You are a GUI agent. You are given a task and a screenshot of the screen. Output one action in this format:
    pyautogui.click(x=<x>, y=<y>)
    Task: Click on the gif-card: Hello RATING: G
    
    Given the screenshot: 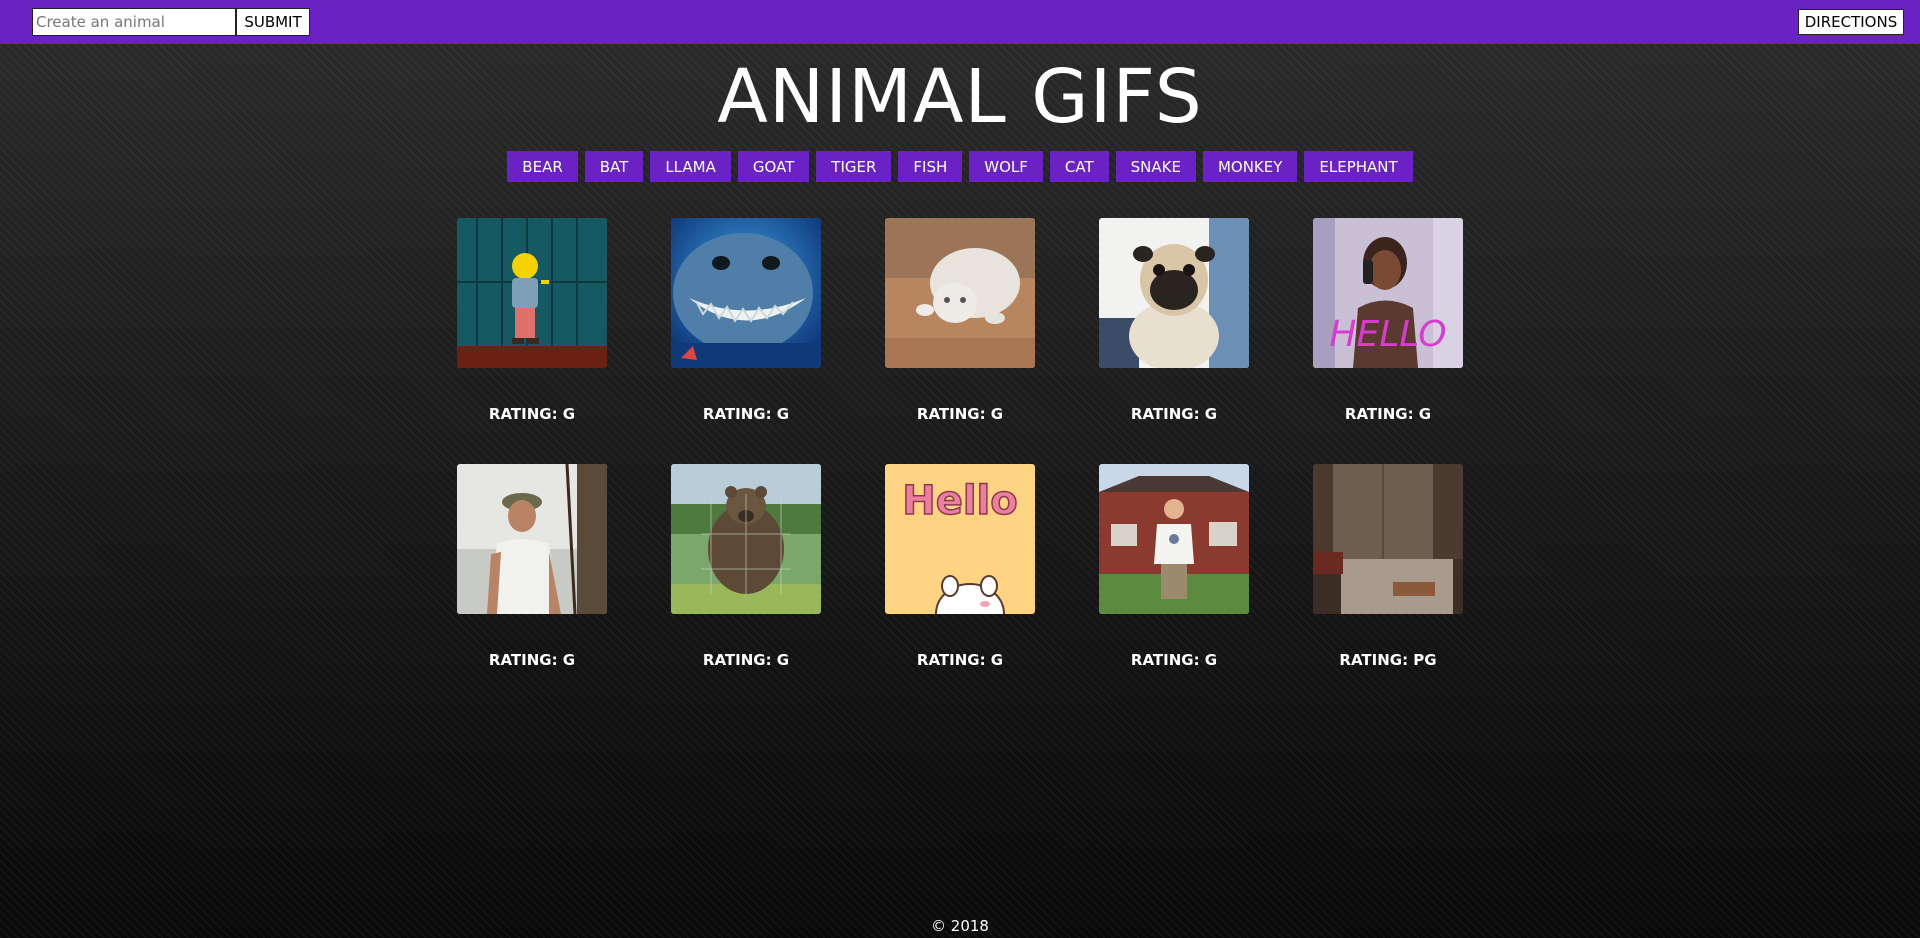 What is the action you would take?
    pyautogui.click(x=960, y=566)
    